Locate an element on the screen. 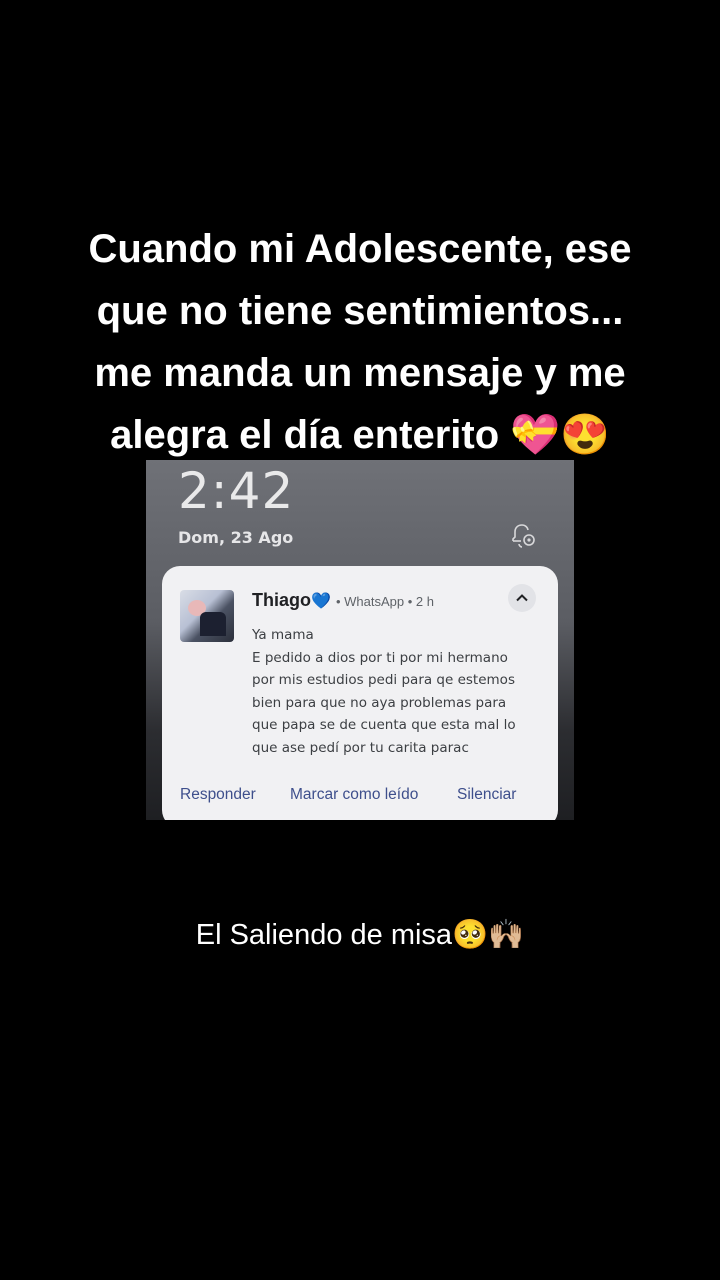  message-line: E pedido a dios por ti por mi hermano is located at coordinates (380, 657).